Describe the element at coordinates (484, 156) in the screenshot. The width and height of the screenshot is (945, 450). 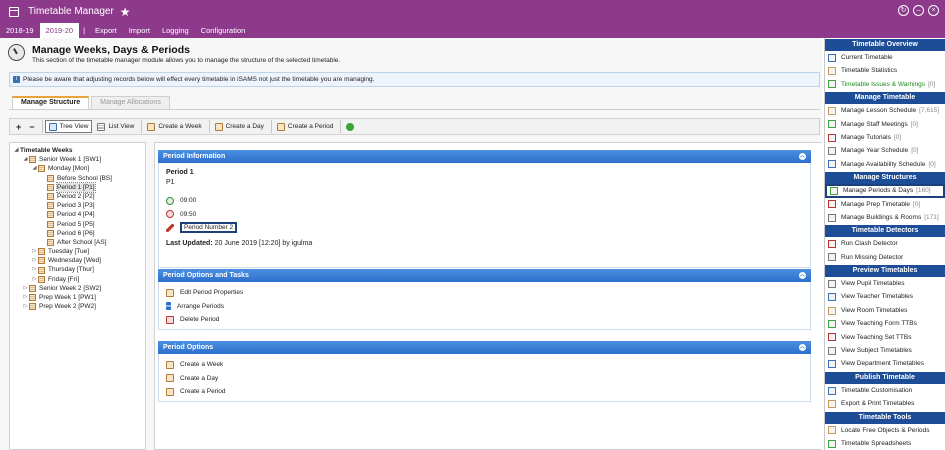
I see `panel-header: Period Information ︿` at that location.